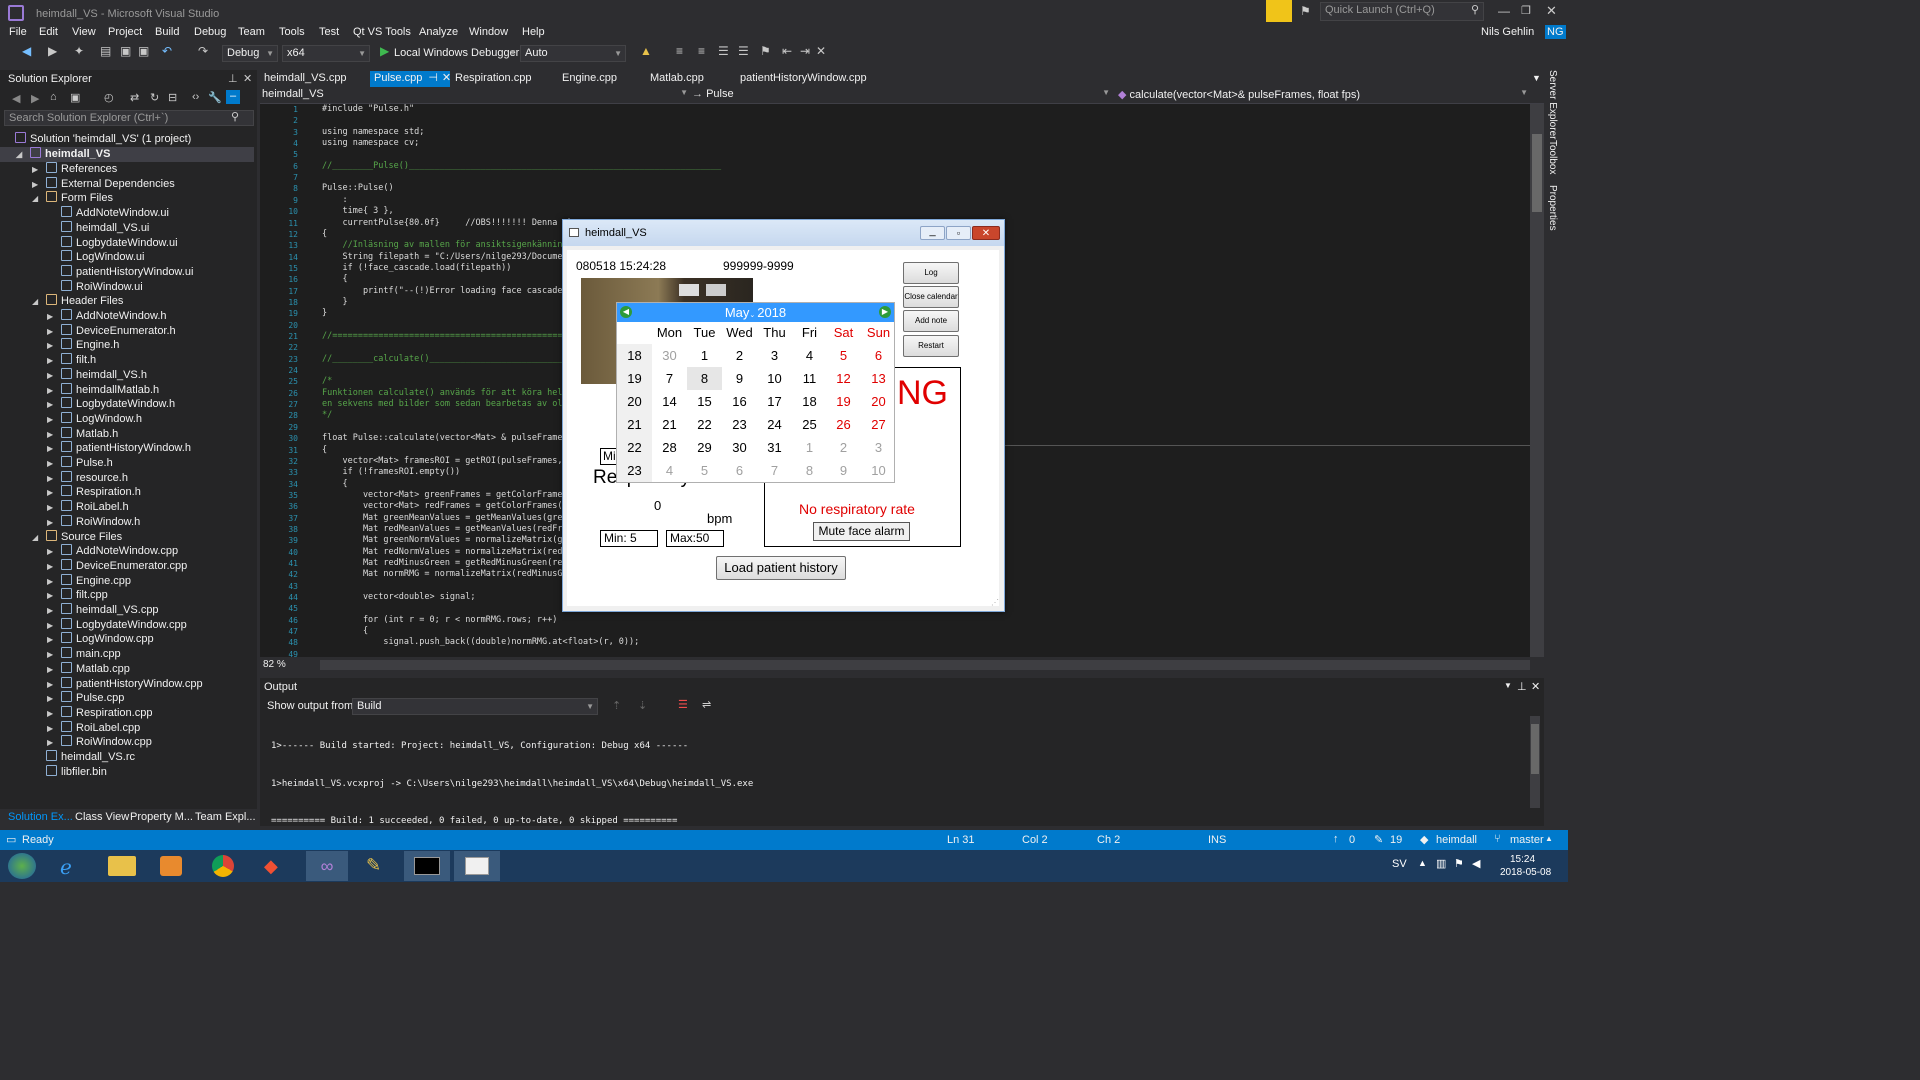 The width and height of the screenshot is (1920, 1080). Describe the element at coordinates (66, 867) in the screenshot. I see `ie-icon: ℯ` at that location.